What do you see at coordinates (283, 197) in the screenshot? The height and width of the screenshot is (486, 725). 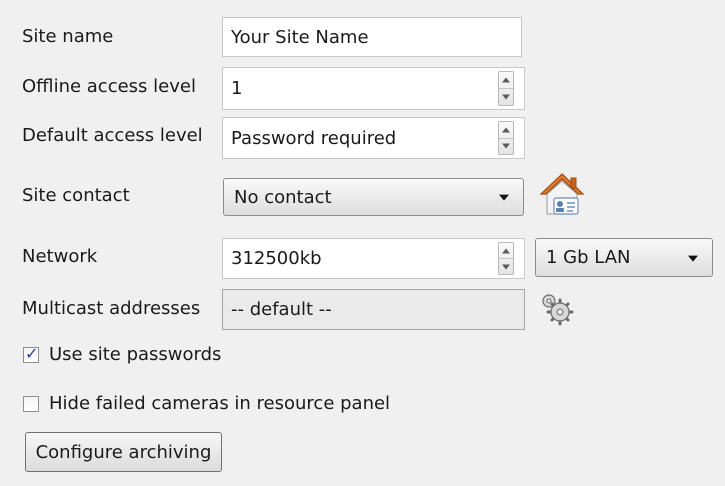 I see `site-contact-value: No contact` at bounding box center [283, 197].